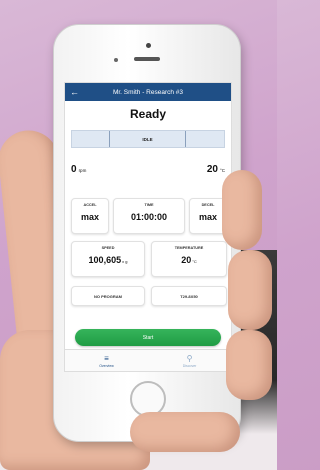  What do you see at coordinates (148, 45) in the screenshot?
I see `front-camera` at bounding box center [148, 45].